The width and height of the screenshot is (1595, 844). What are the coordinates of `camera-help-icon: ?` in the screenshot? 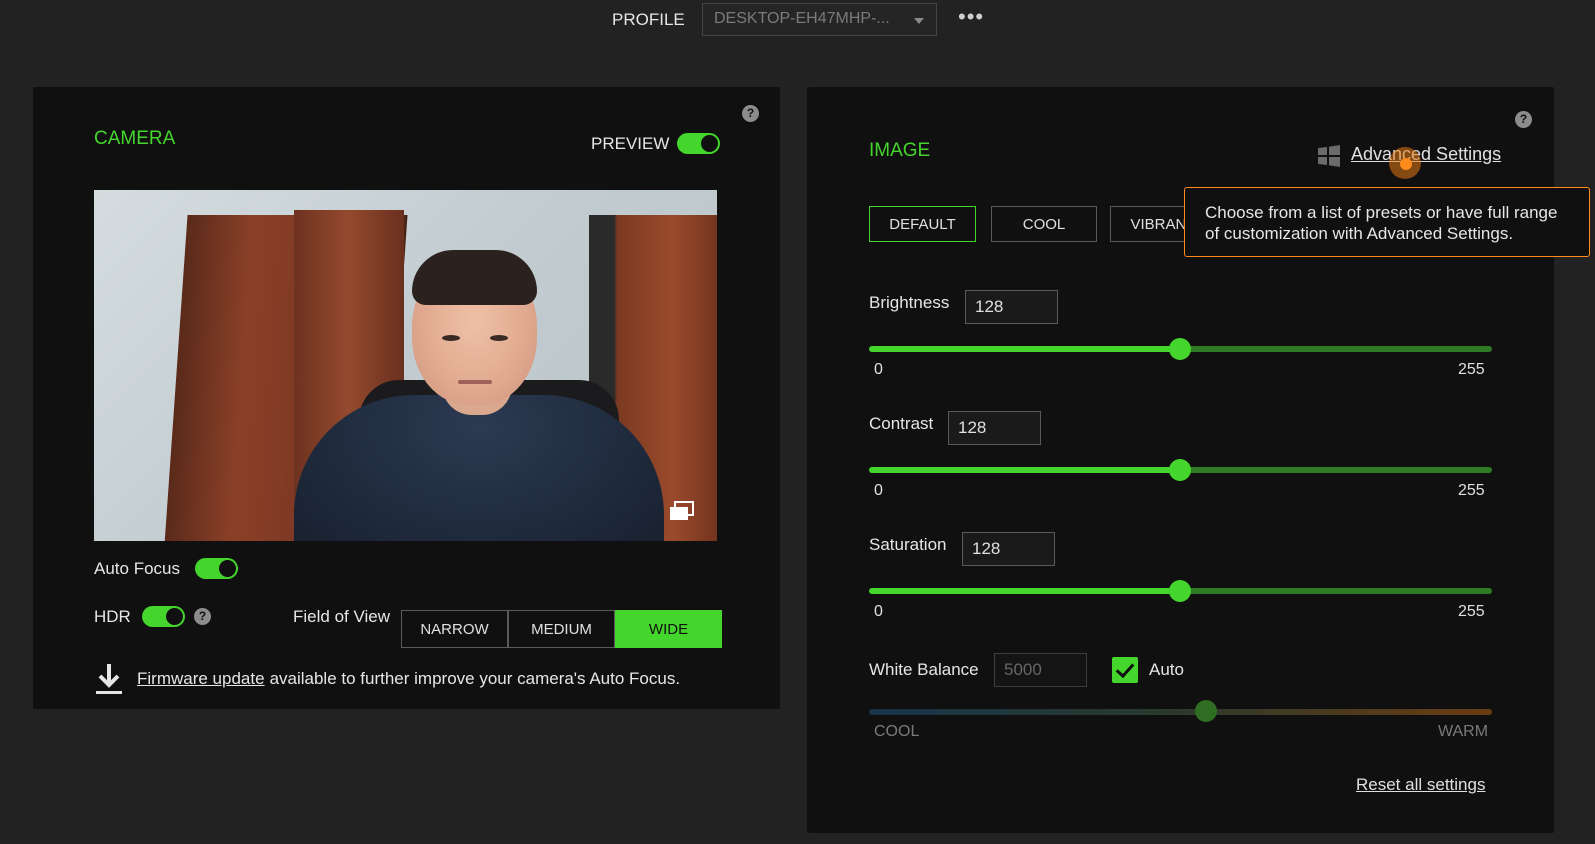 It's located at (750, 113).